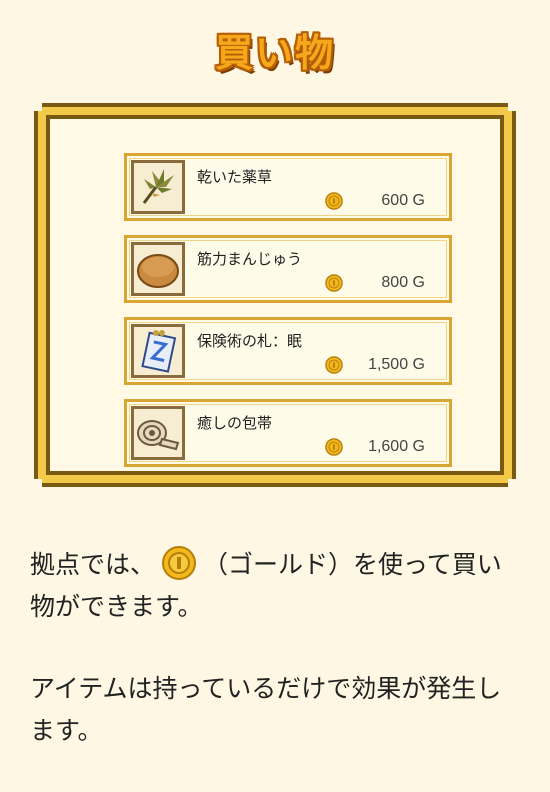 Image resolution: width=550 pixels, height=792 pixels. I want to click on item-price: 800 G, so click(403, 282).